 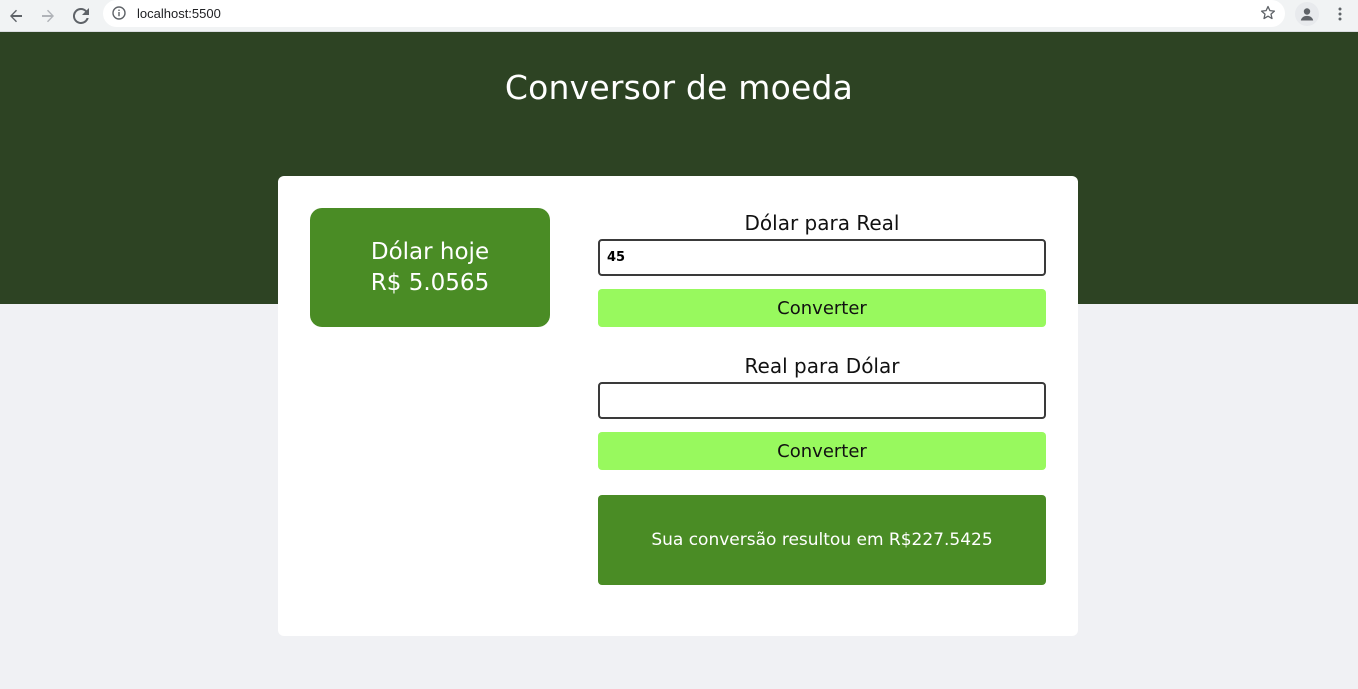 I want to click on browser-menu-button, so click(x=1340, y=14).